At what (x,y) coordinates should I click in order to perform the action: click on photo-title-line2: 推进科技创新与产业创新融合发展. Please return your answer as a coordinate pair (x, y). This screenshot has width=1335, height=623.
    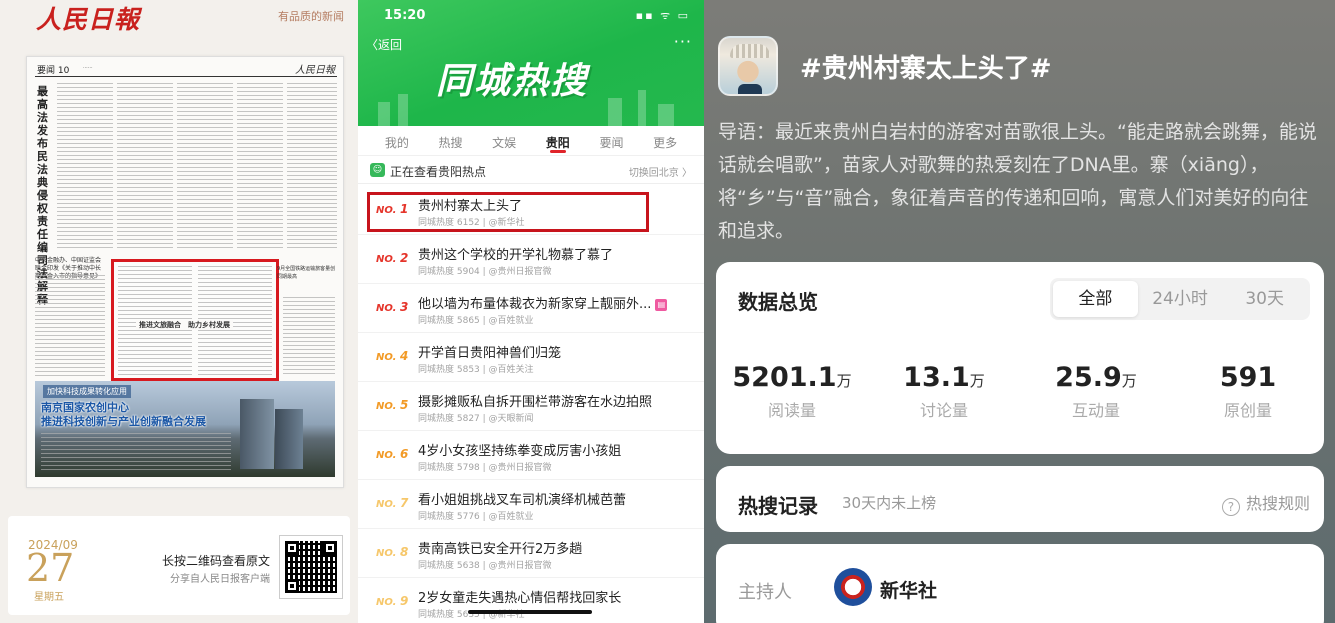
    Looking at the image, I should click on (123, 421).